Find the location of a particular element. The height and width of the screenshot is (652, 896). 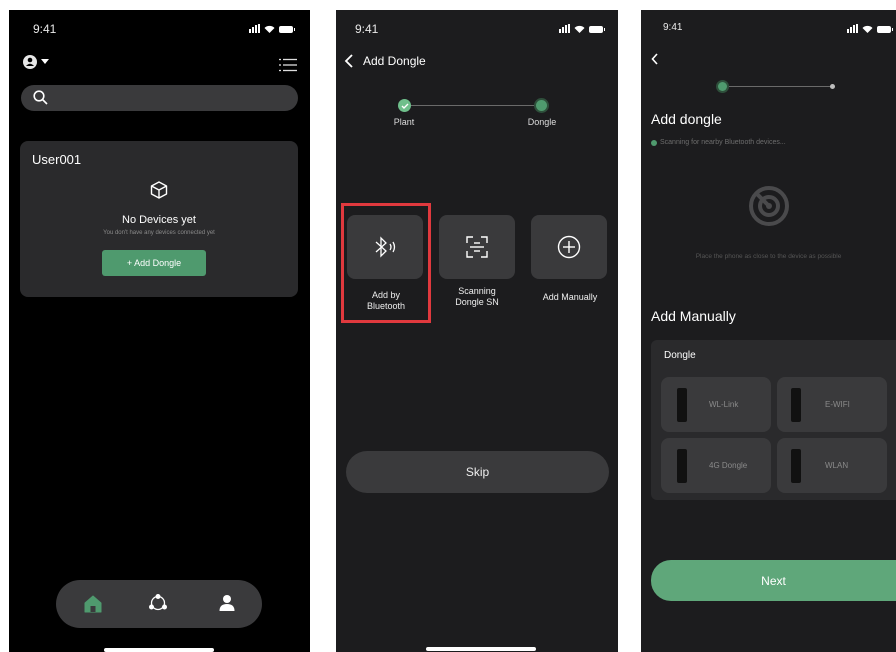

device-label: 4G Dongle is located at coordinates (728, 465).